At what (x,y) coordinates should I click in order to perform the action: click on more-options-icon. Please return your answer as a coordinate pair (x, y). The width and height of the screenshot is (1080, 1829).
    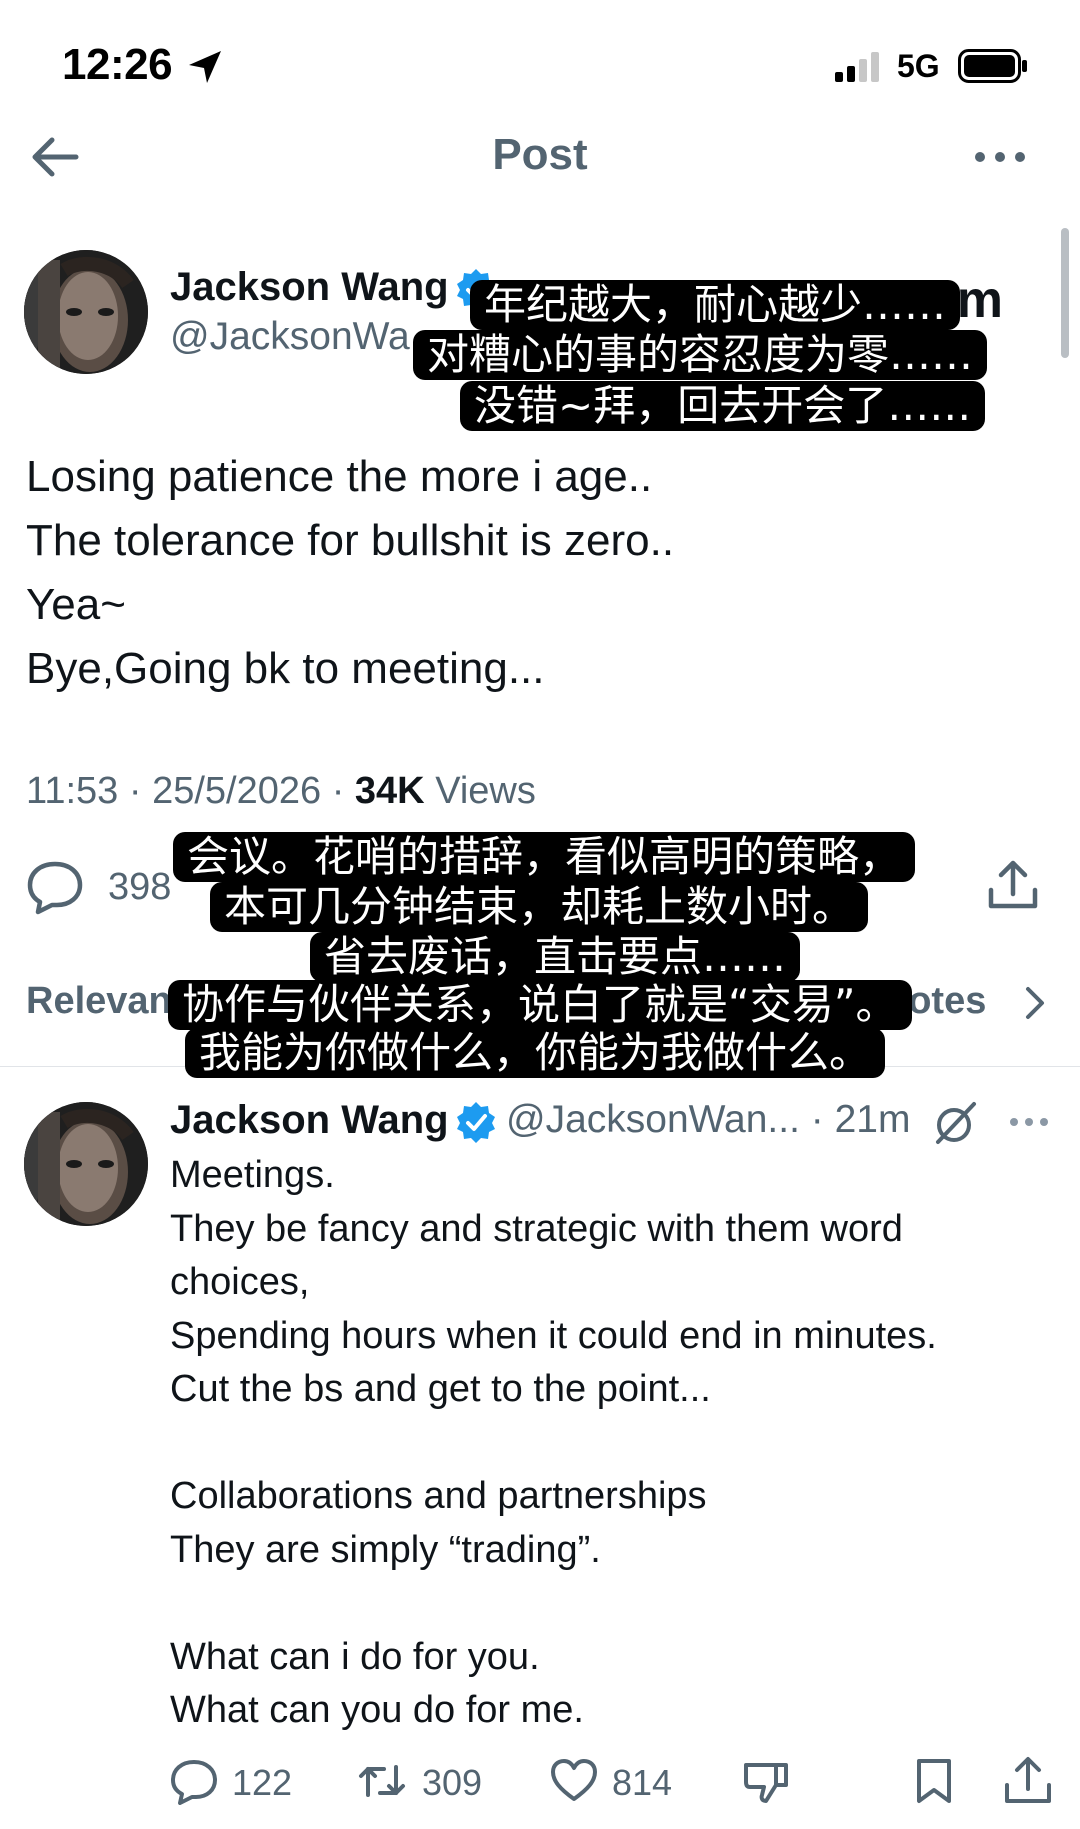
    Looking at the image, I should click on (1000, 157).